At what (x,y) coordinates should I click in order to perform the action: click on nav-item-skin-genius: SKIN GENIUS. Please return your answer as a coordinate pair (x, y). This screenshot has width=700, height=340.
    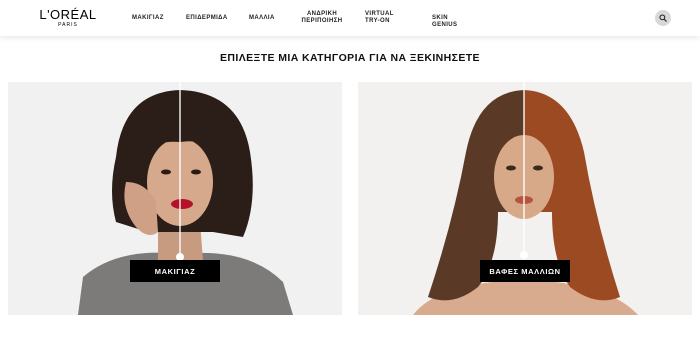
    Looking at the image, I should click on (444, 22).